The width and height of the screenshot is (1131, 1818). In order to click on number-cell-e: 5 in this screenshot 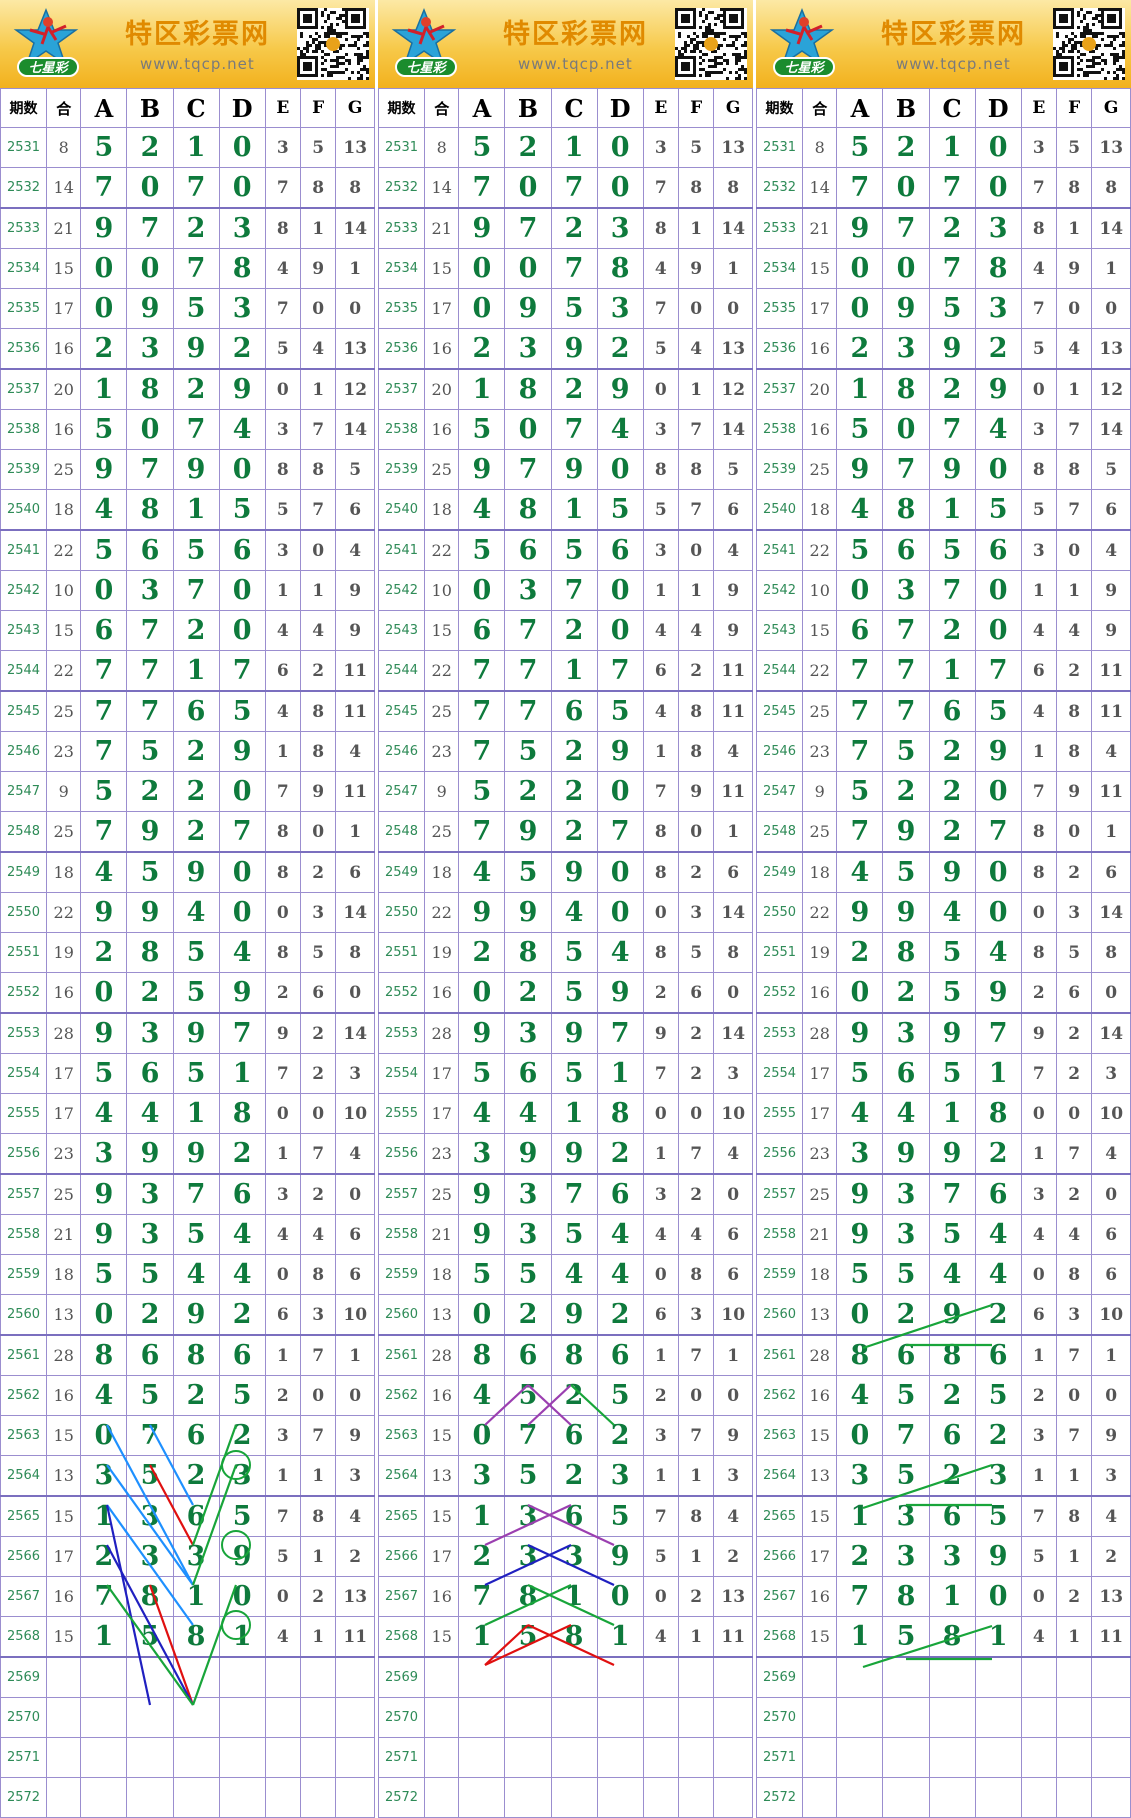, I will do `click(1039, 510)`.